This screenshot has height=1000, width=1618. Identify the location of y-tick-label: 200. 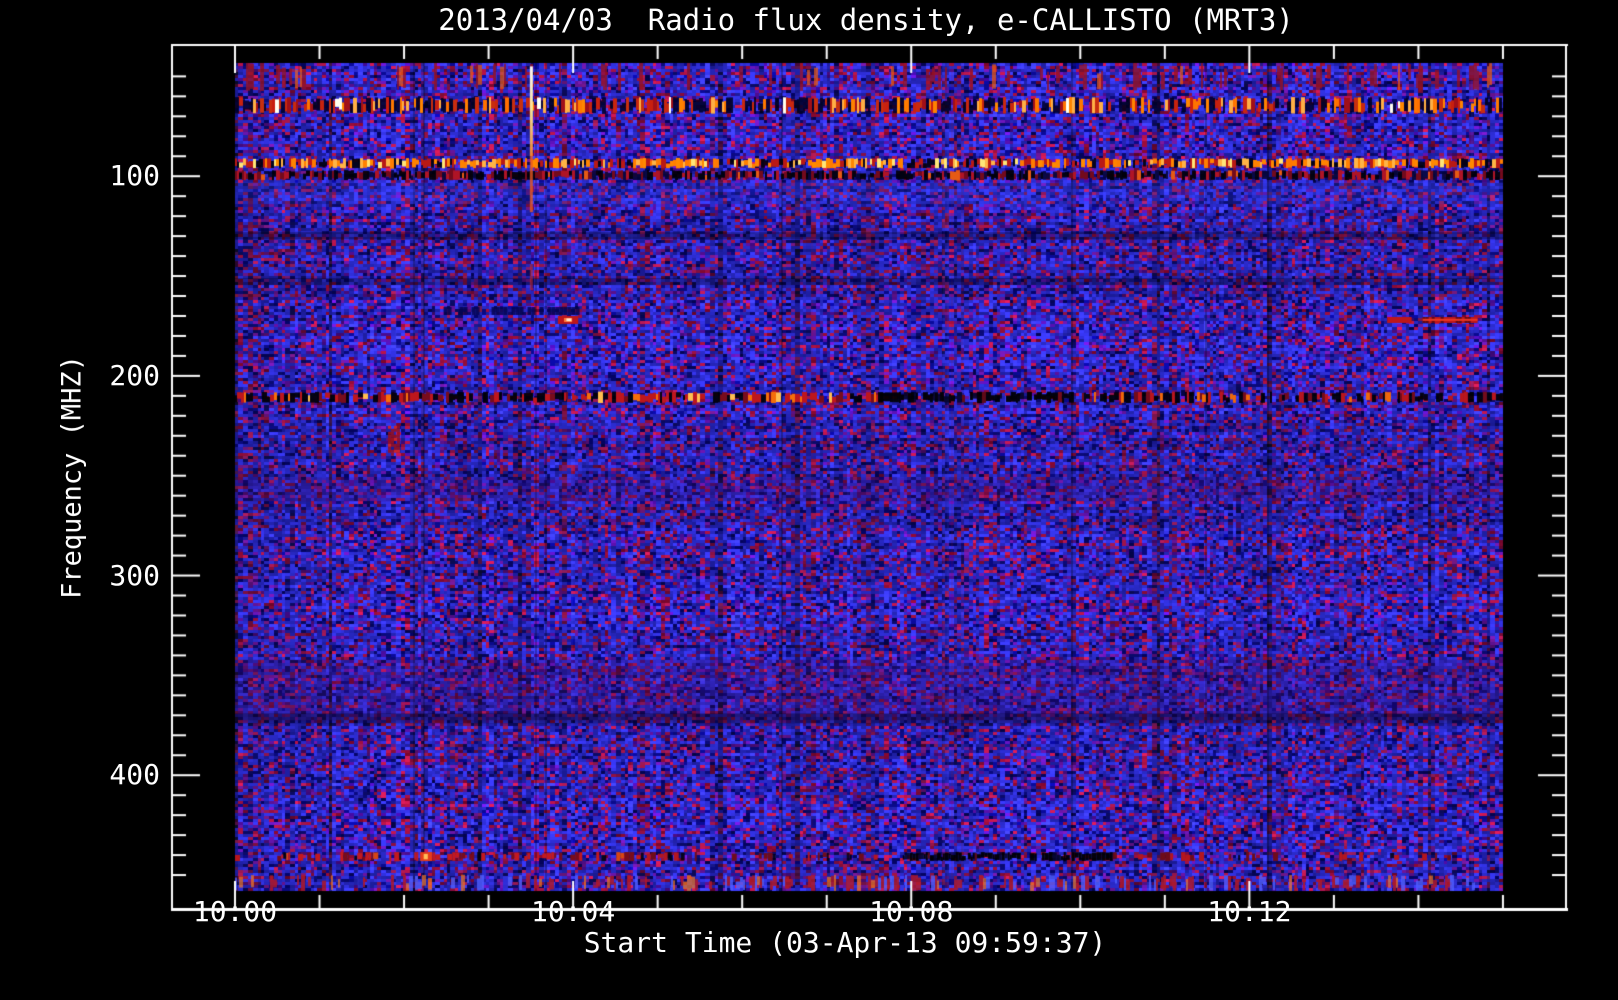
(134, 375).